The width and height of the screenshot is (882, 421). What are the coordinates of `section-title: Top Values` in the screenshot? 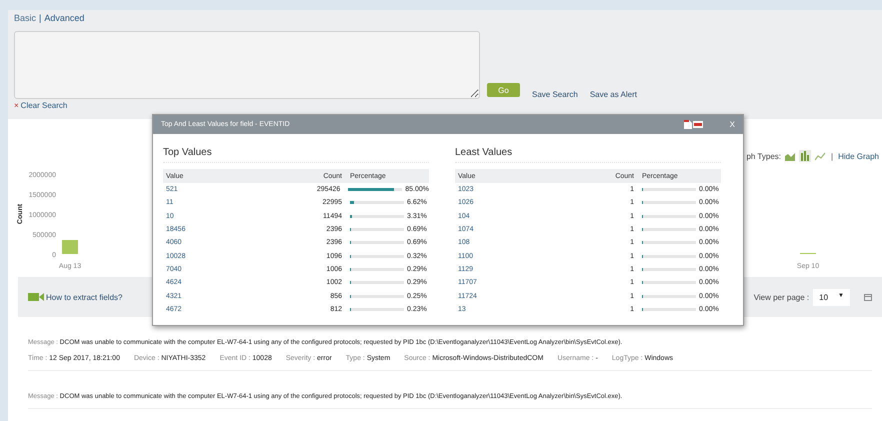 It's located at (296, 155).